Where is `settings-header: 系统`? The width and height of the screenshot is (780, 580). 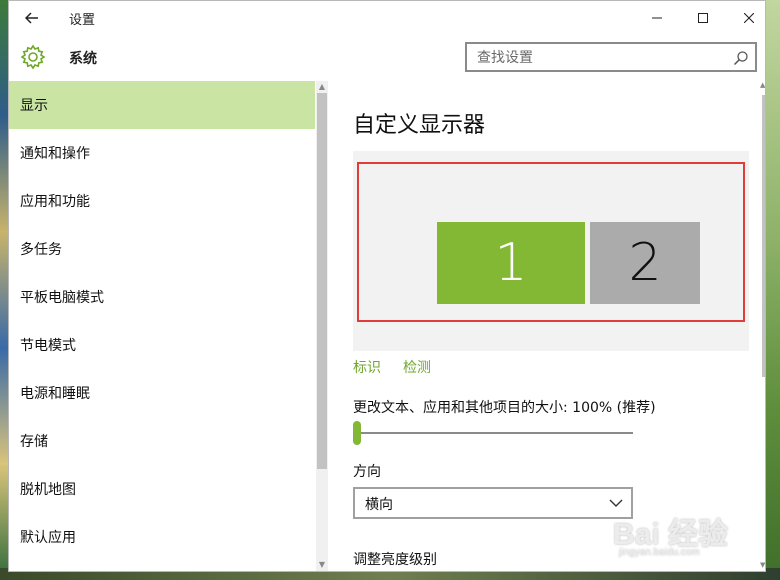 settings-header: 系统 is located at coordinates (387, 58).